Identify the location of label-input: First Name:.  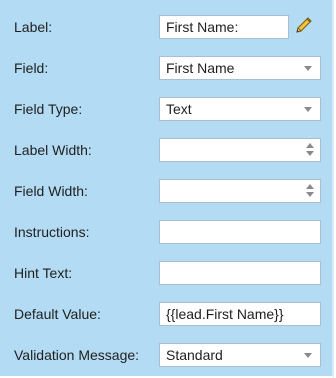
(224, 27).